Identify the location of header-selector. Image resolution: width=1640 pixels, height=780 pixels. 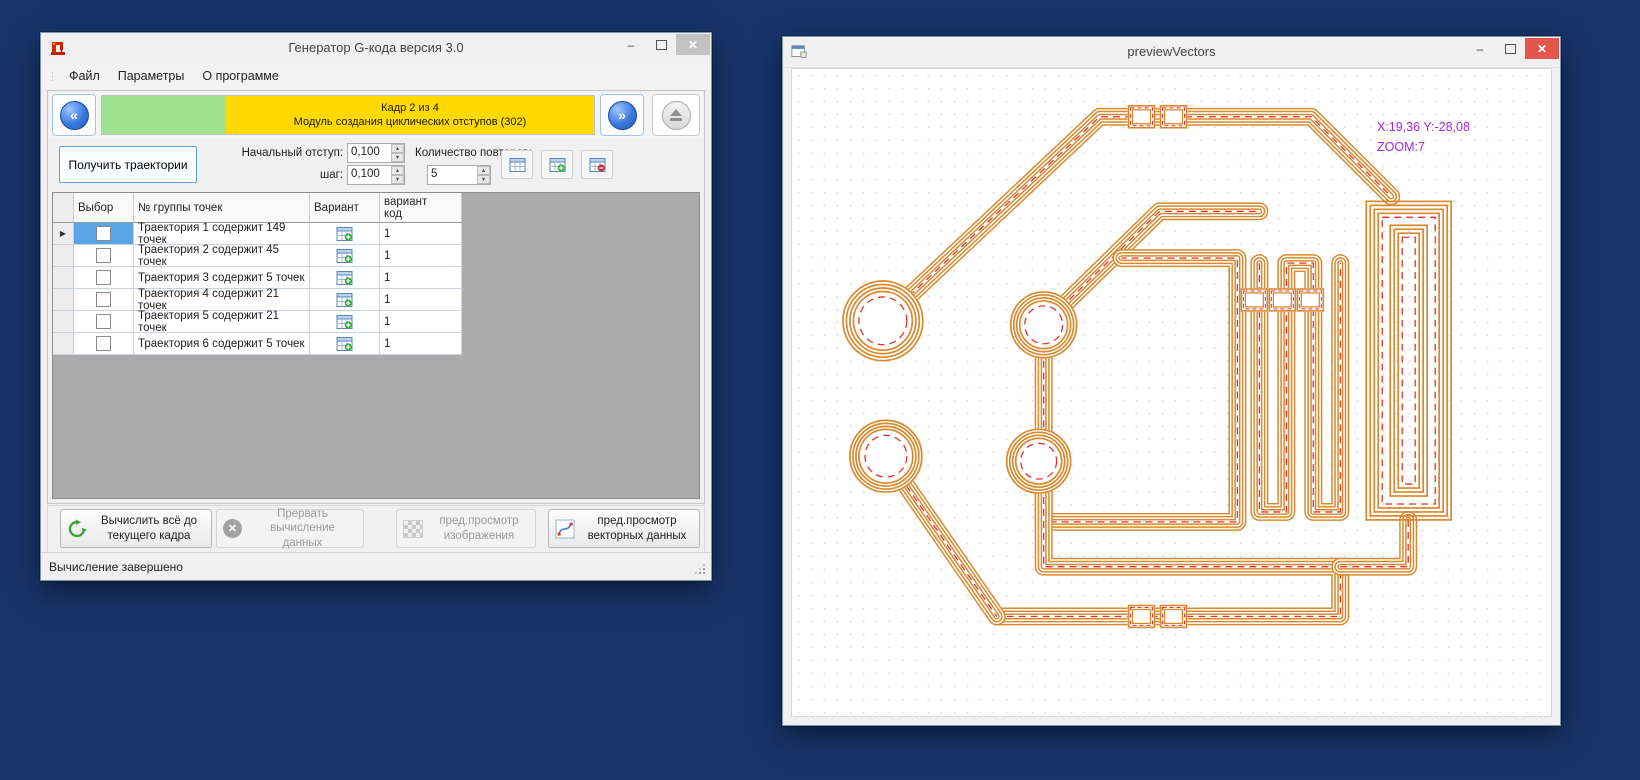
(63, 208).